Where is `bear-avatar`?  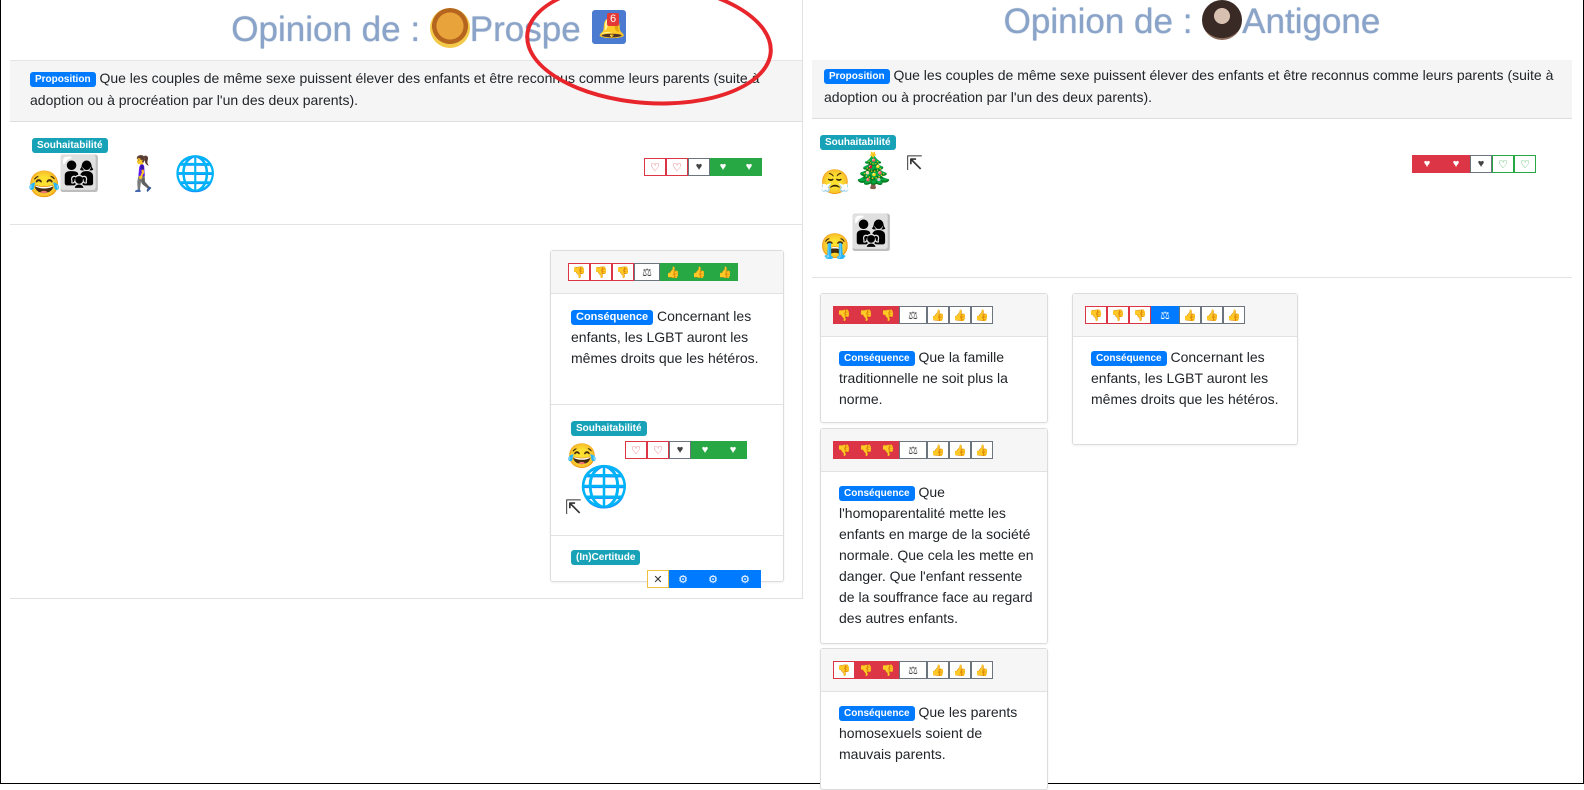 bear-avatar is located at coordinates (449, 28).